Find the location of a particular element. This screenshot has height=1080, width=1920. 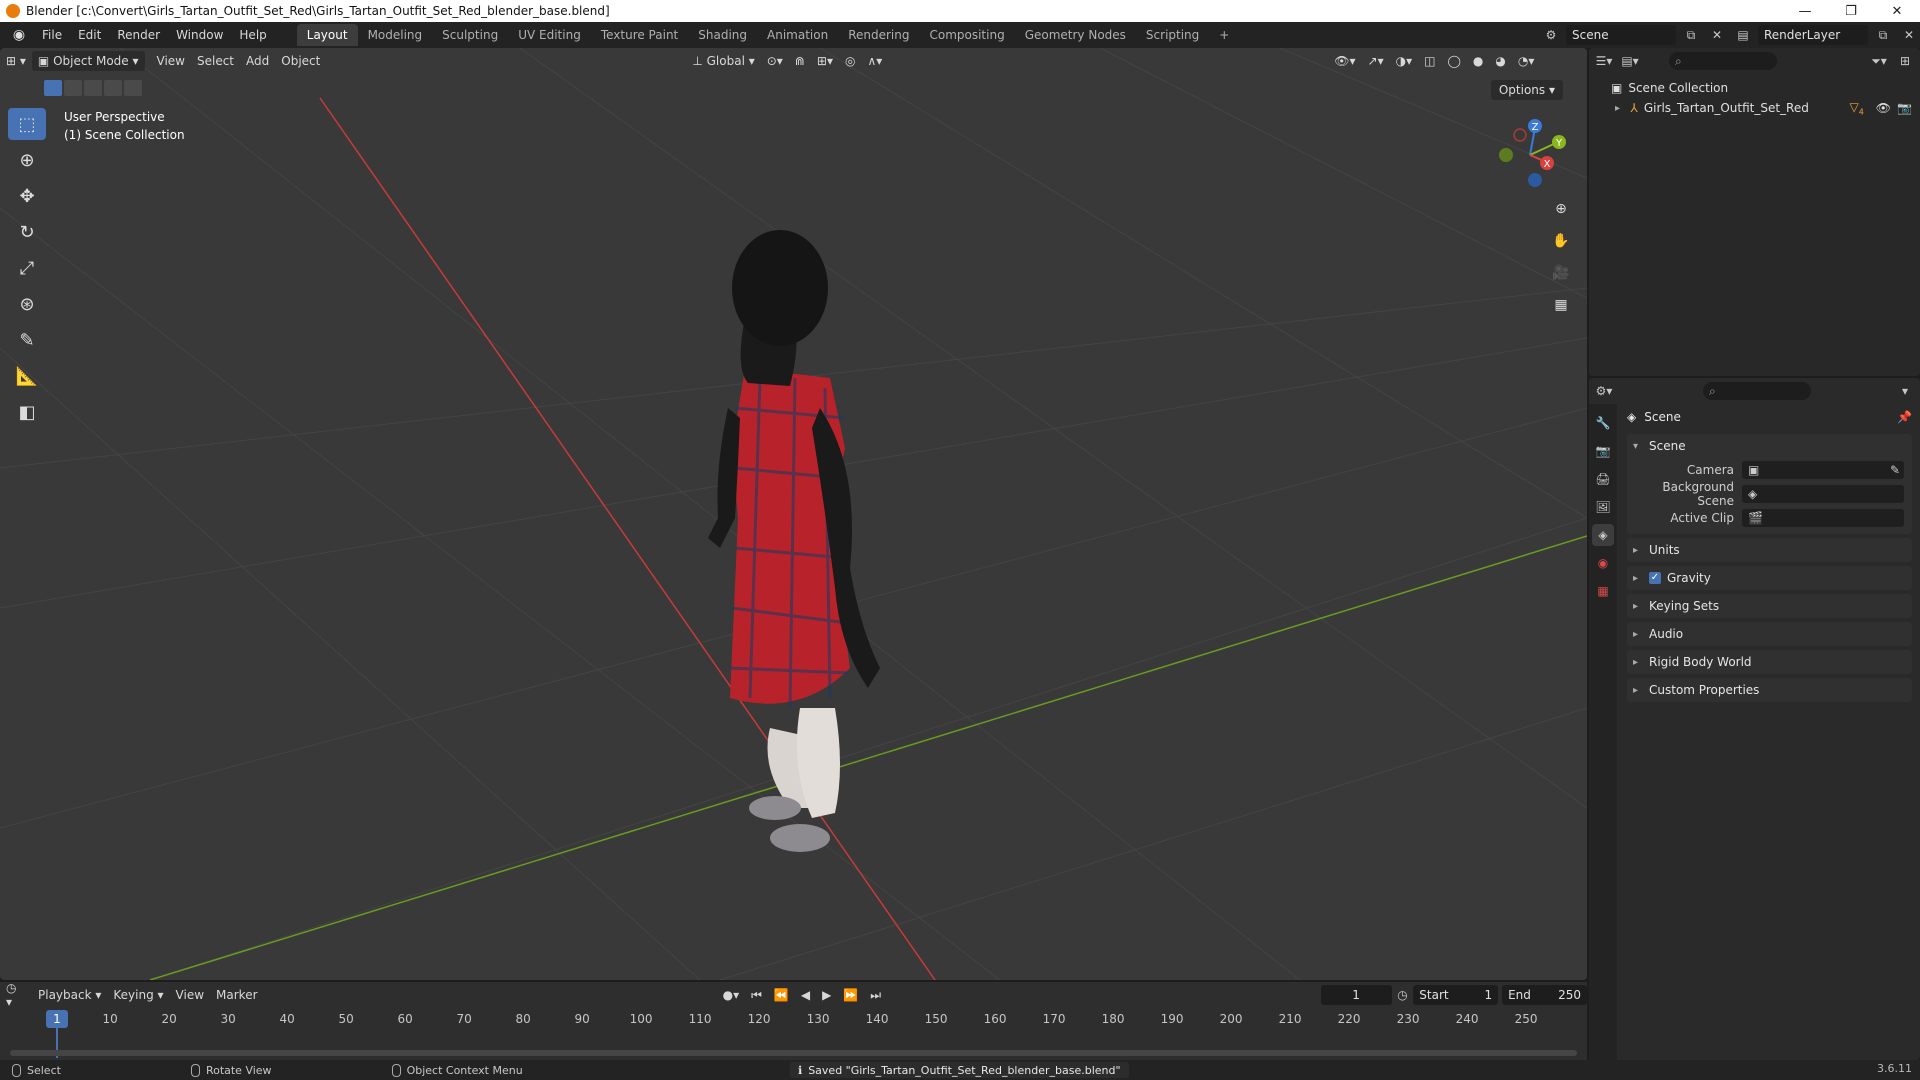

tab-layout: Layout is located at coordinates (327, 35).